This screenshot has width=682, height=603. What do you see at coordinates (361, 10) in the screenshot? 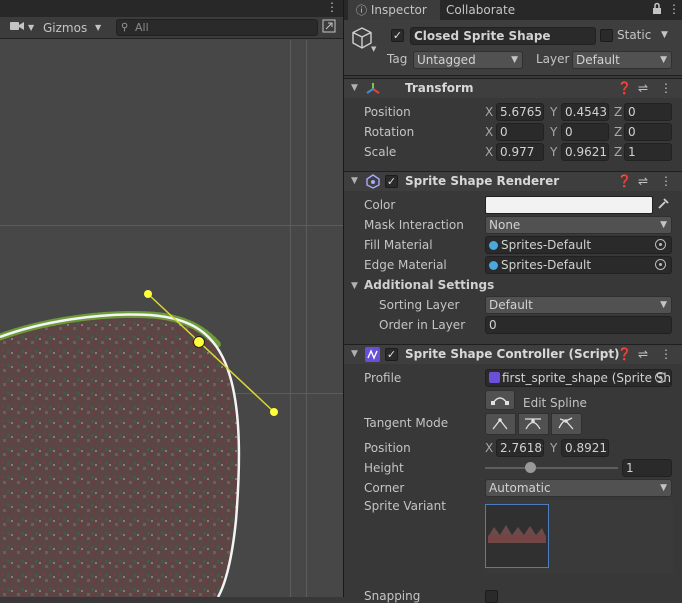
I see `info-icon: ⓘ` at bounding box center [361, 10].